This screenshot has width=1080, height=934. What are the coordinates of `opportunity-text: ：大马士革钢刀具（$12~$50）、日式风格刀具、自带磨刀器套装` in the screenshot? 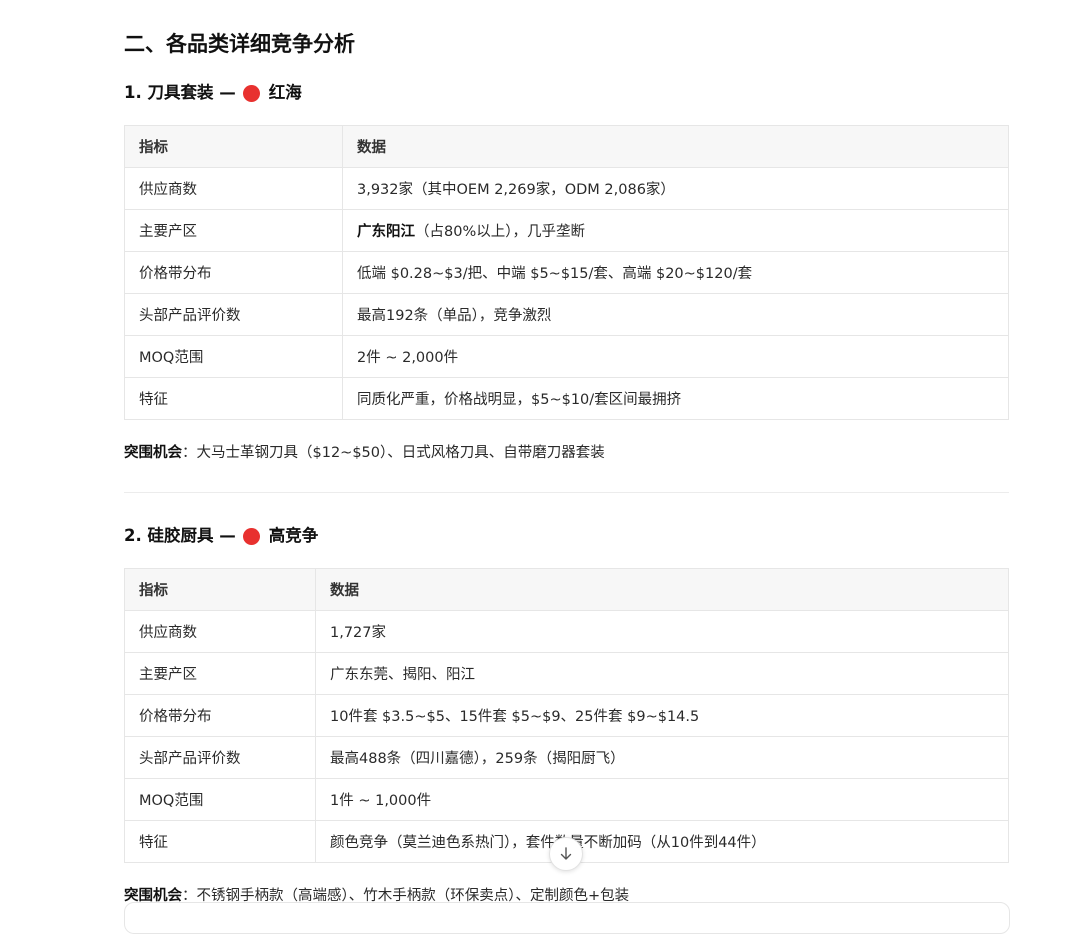 It's located at (393, 453).